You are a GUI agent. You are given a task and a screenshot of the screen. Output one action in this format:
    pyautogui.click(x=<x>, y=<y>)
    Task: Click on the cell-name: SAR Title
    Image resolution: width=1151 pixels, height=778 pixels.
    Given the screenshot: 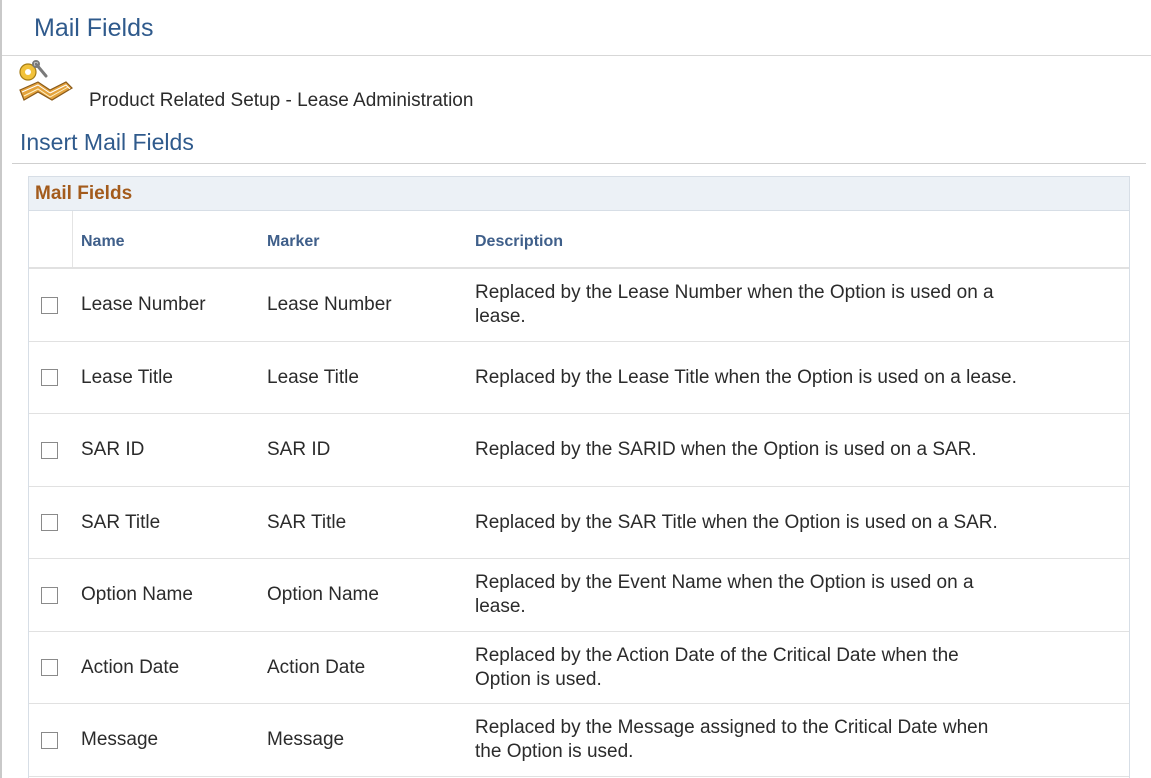 What is the action you would take?
    pyautogui.click(x=121, y=522)
    